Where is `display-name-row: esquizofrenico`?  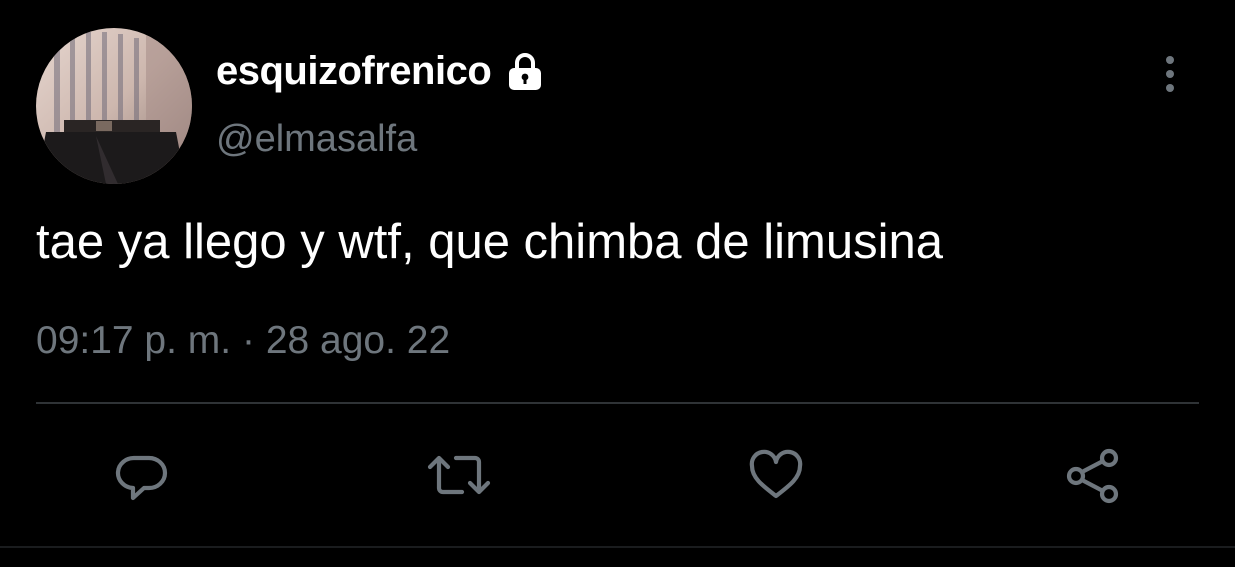
display-name-row: esquizofrenico is located at coordinates (381, 71).